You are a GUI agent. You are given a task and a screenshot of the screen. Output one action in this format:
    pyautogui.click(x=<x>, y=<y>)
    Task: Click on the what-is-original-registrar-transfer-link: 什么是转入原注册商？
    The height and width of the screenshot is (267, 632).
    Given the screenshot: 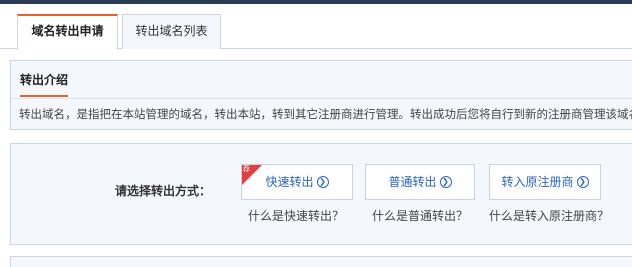 What is the action you would take?
    pyautogui.click(x=549, y=215)
    